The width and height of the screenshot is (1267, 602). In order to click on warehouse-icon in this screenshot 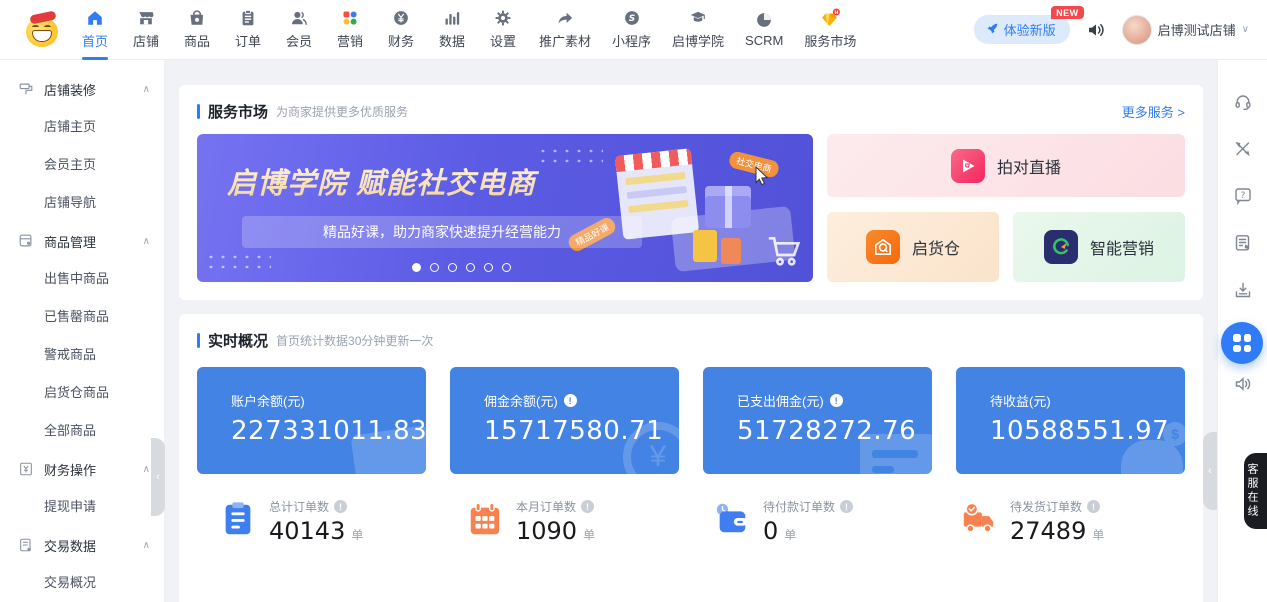, I will do `click(882, 246)`.